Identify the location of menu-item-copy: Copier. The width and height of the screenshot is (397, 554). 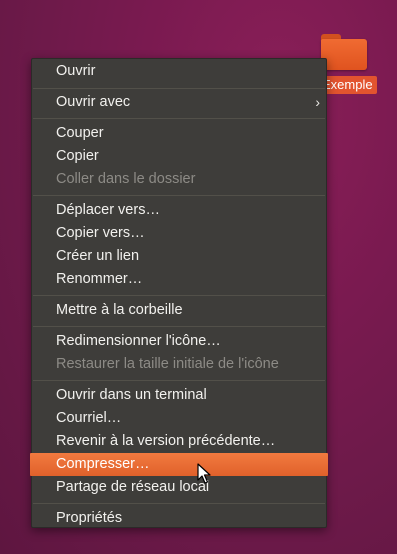
(179, 156).